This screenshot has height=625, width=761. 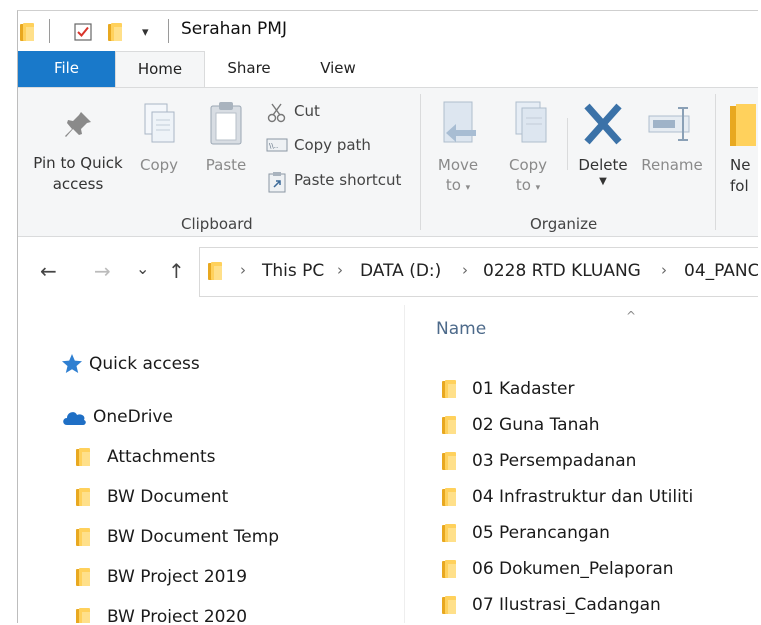 I want to click on tab-file: File, so click(x=66, y=69).